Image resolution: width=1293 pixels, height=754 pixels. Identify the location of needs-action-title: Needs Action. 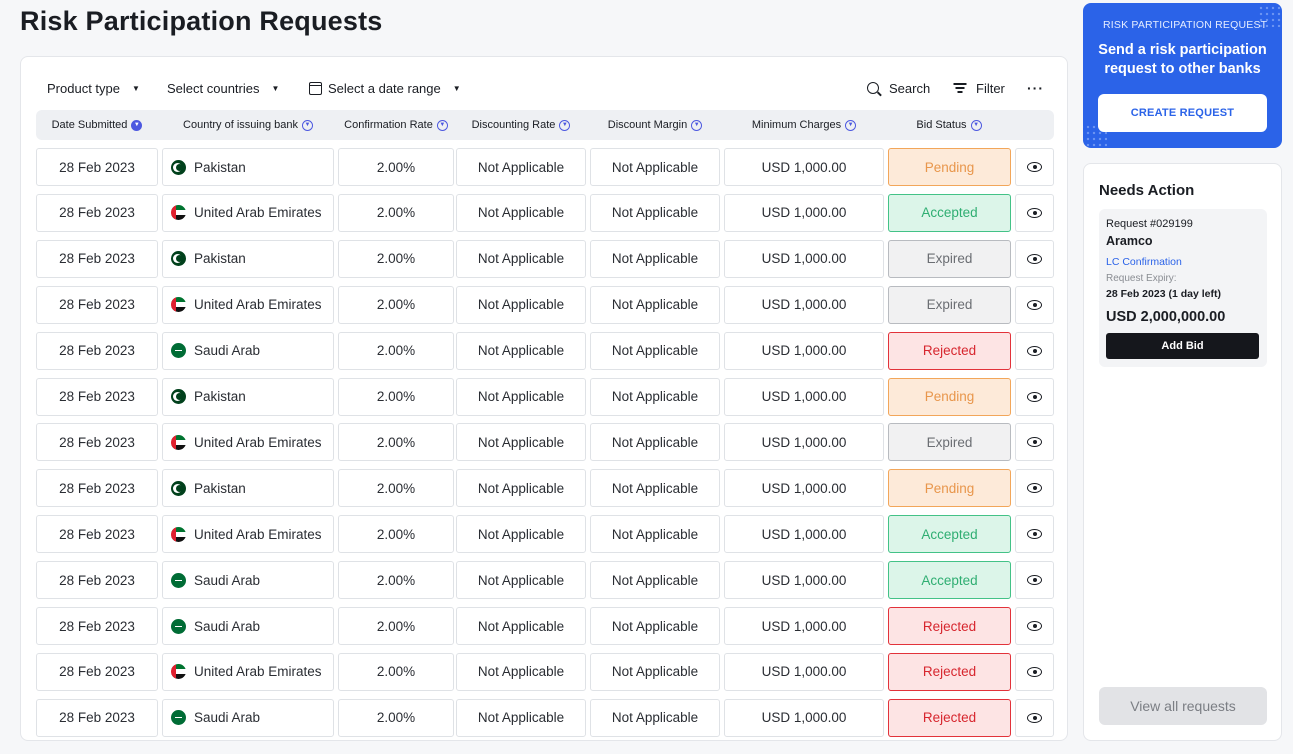
(1147, 190).